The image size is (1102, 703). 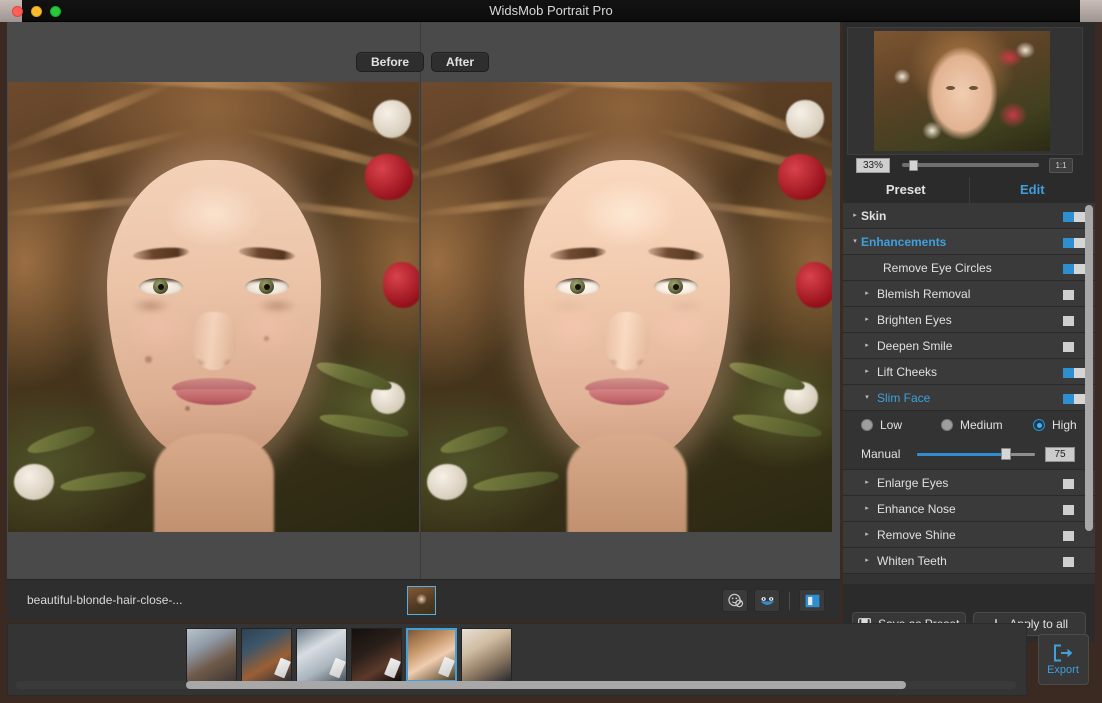 I want to click on option-toggle-deepen-smile, so click(x=1074, y=347).